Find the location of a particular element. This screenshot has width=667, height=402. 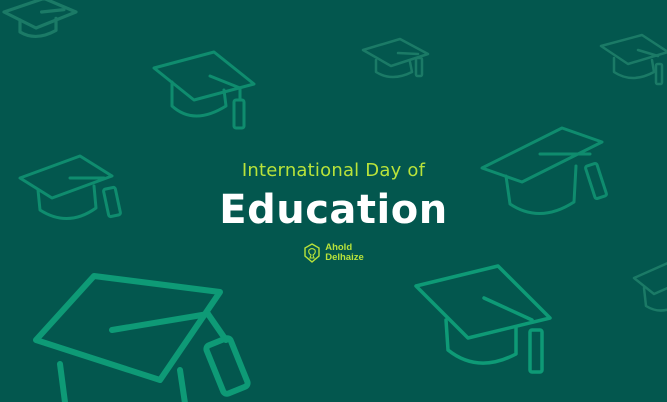

brand-logo: Ahold Delhaize is located at coordinates (333, 253).